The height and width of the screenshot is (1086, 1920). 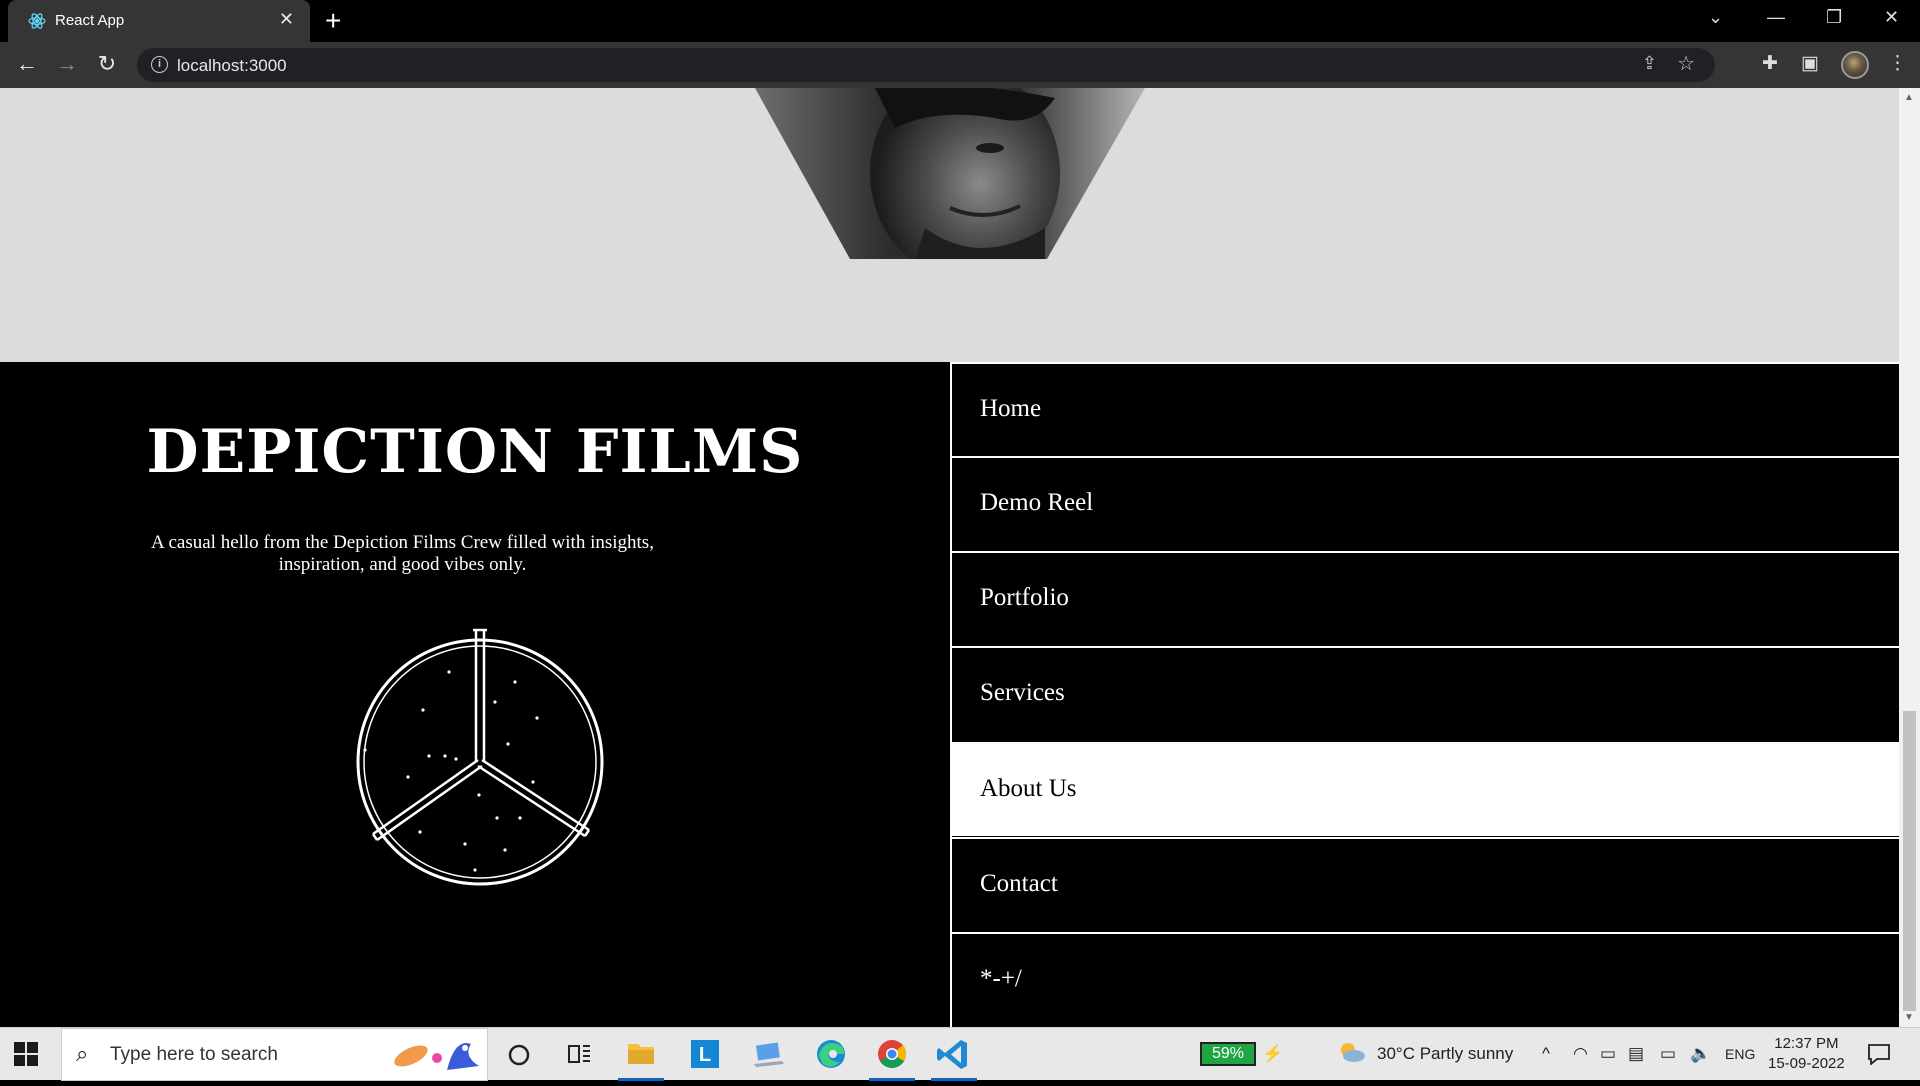 I want to click on extensions-icon: ✚, so click(x=1770, y=63).